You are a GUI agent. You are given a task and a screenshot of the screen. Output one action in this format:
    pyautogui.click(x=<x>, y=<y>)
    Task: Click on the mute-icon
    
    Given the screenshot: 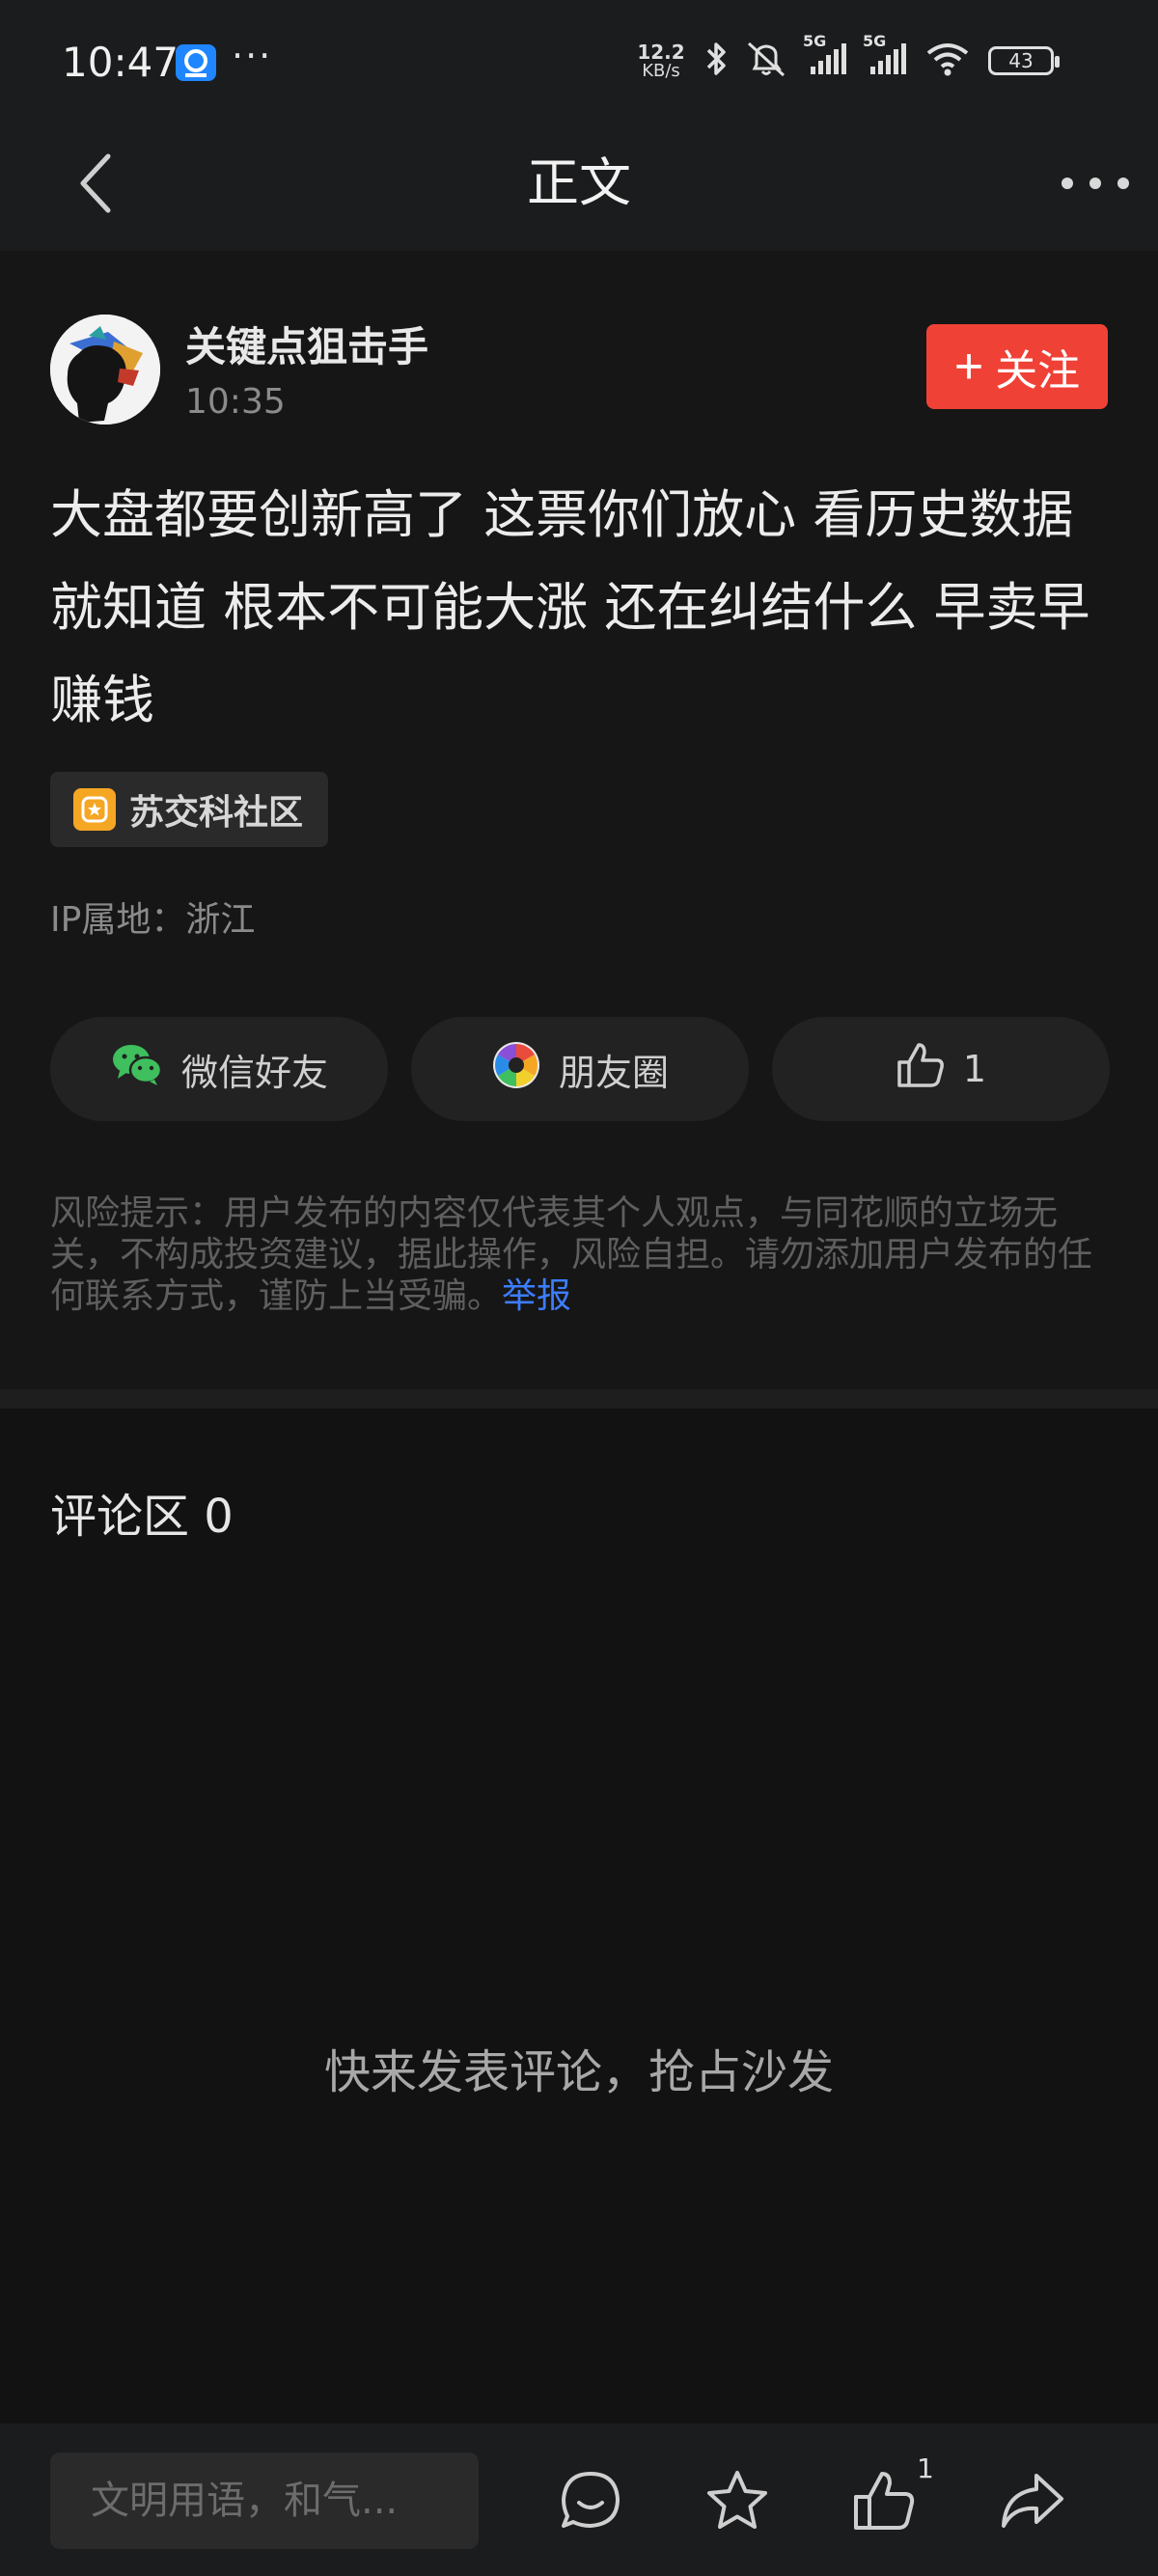 What is the action you would take?
    pyautogui.click(x=766, y=61)
    